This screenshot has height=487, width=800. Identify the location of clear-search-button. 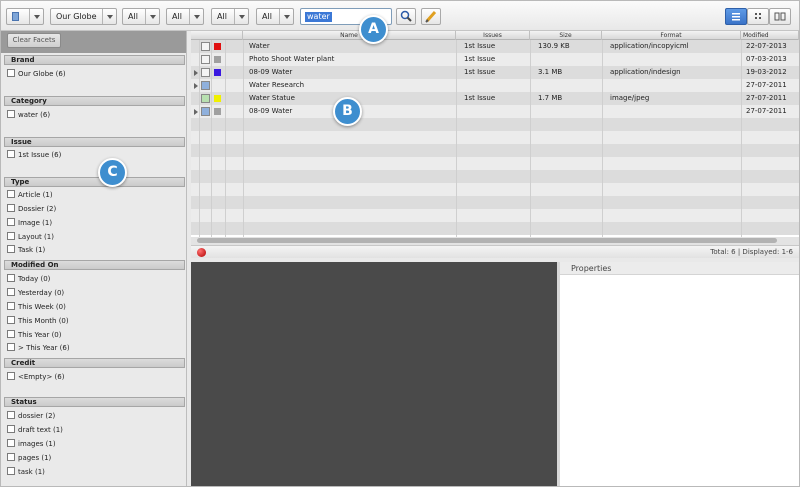
(431, 16).